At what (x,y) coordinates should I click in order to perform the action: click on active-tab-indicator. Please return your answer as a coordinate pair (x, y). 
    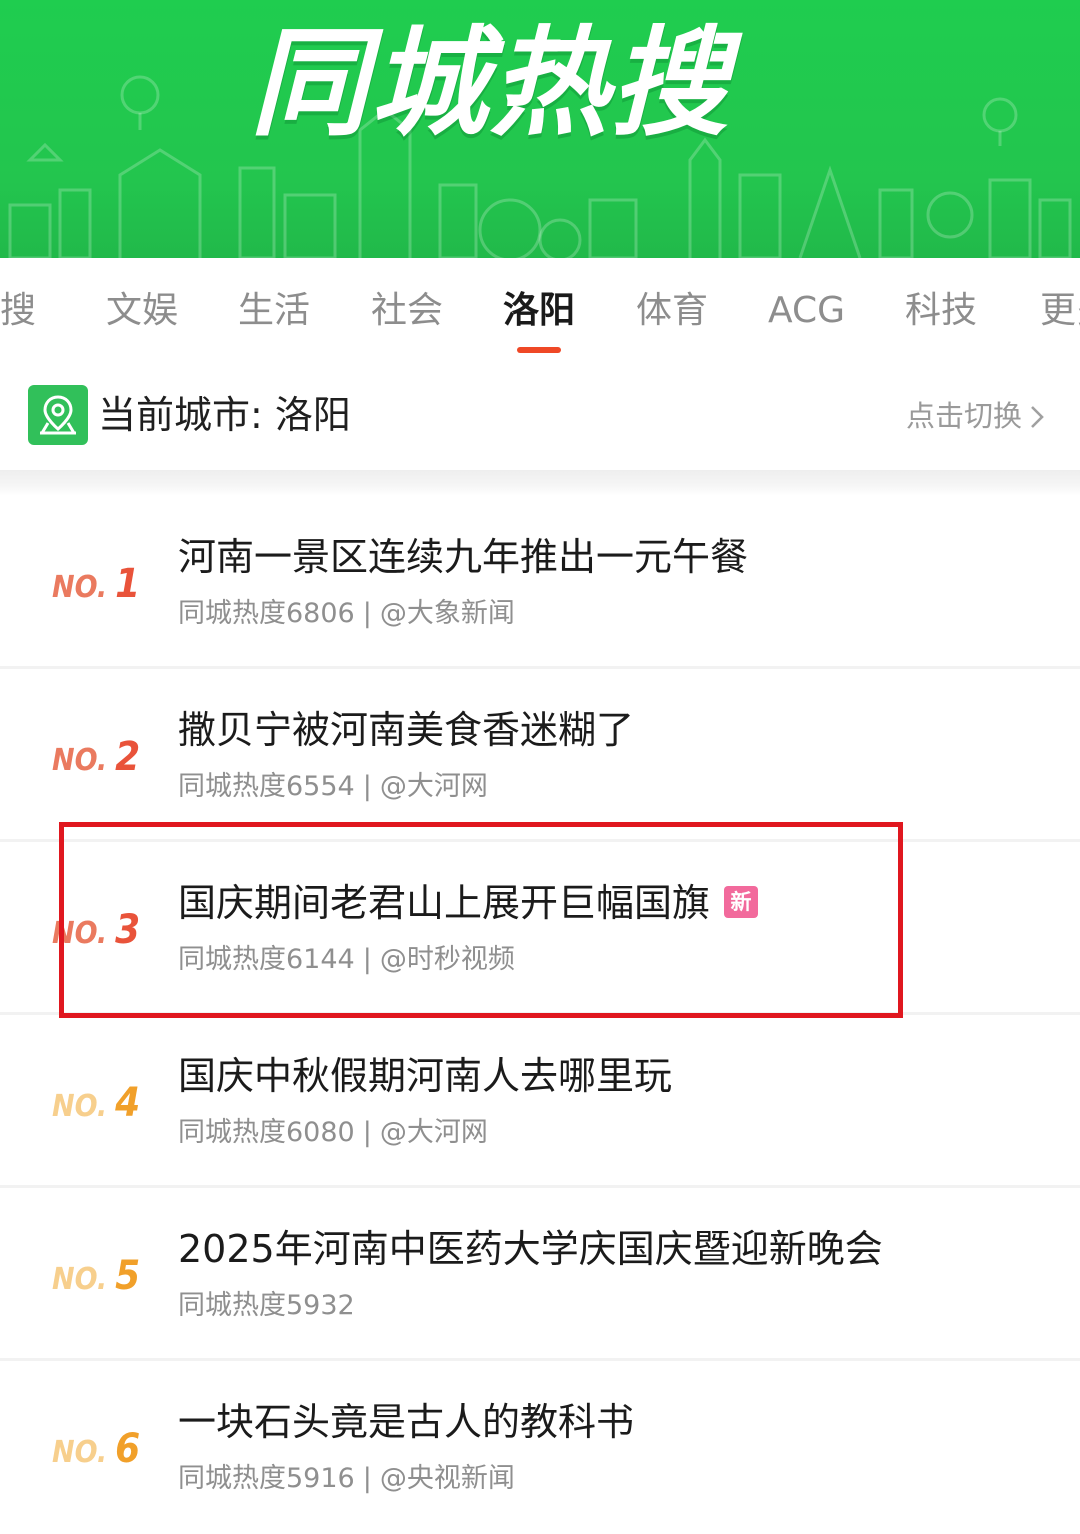
    Looking at the image, I should click on (539, 350).